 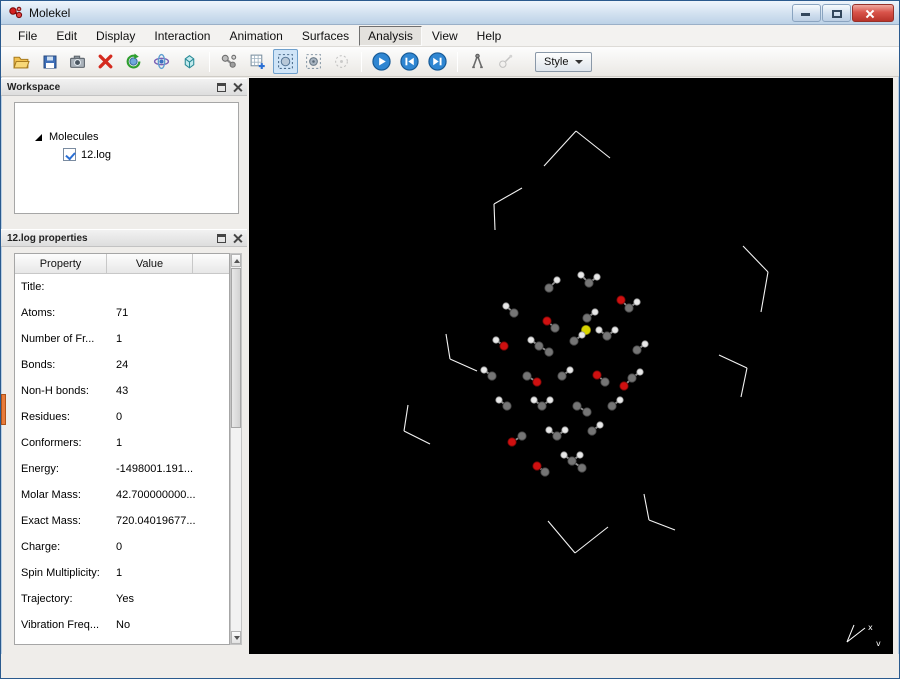 I want to click on float-dock-icon, so click(x=221, y=87).